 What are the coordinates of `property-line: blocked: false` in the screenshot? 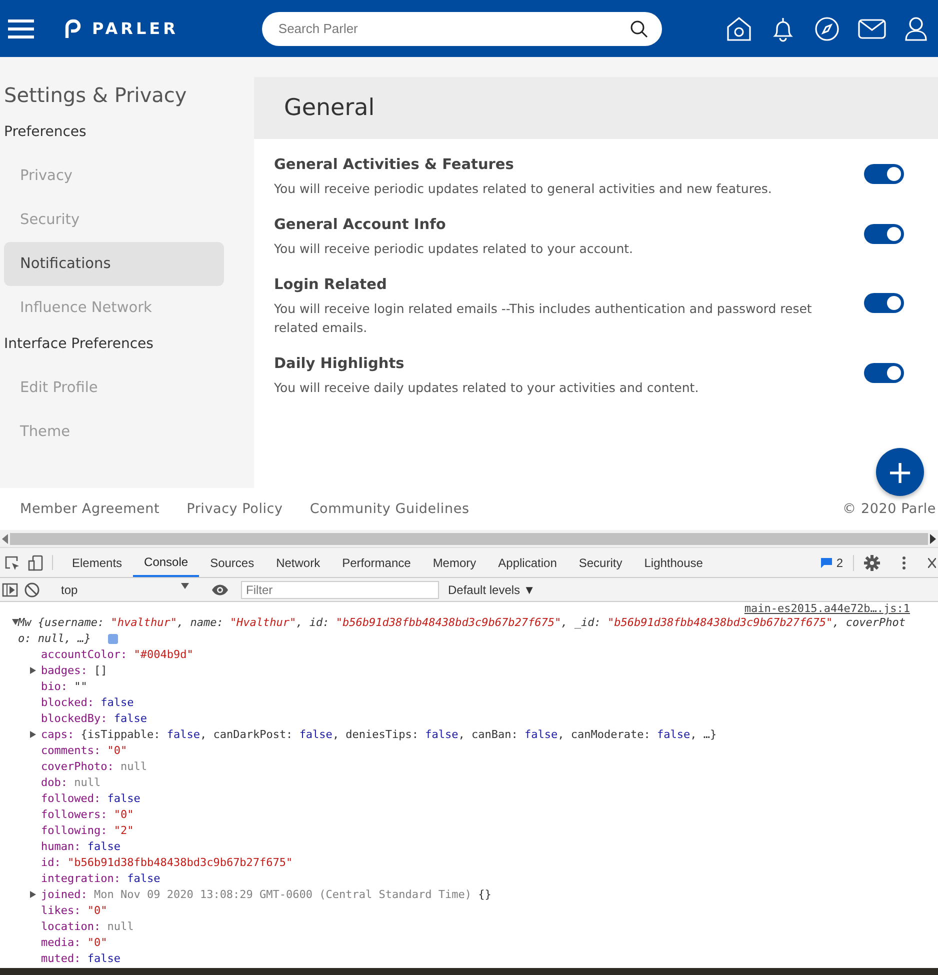 It's located at (87, 702).